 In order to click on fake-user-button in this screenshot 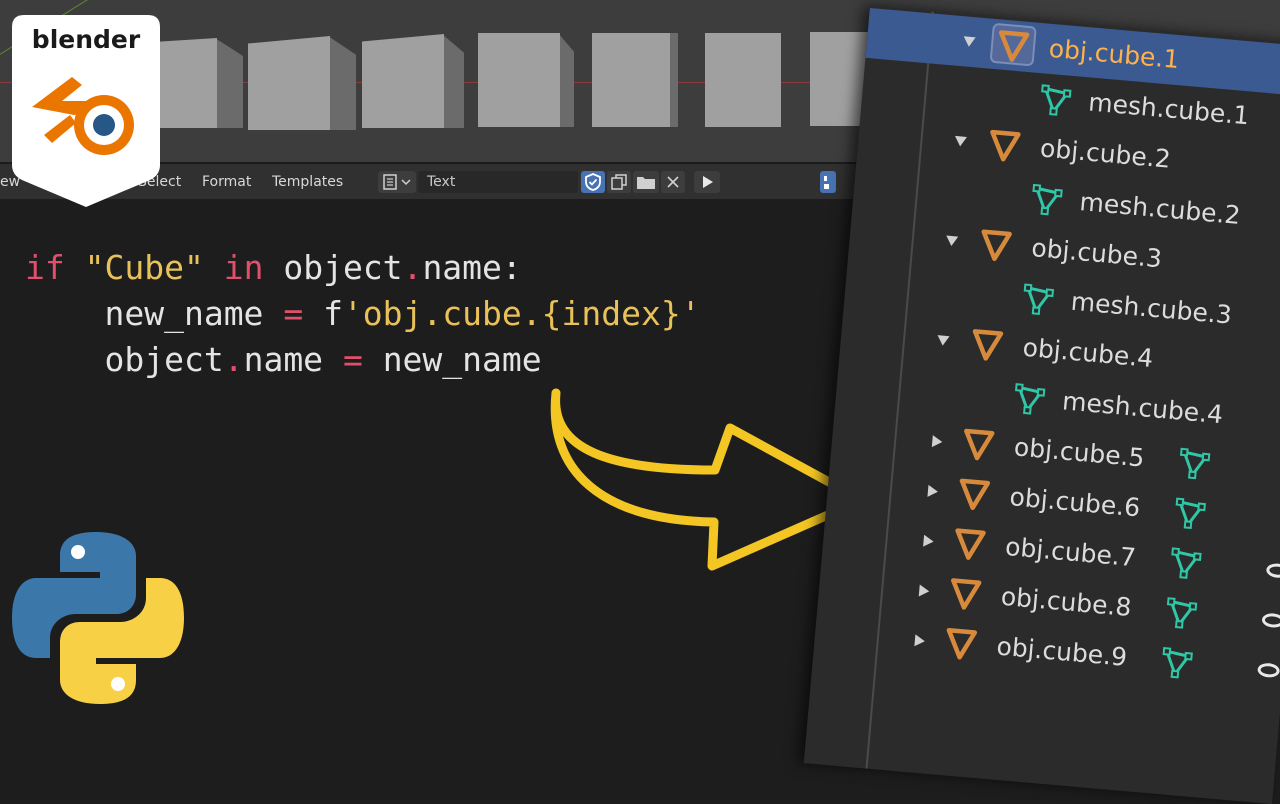, I will do `click(593, 182)`.